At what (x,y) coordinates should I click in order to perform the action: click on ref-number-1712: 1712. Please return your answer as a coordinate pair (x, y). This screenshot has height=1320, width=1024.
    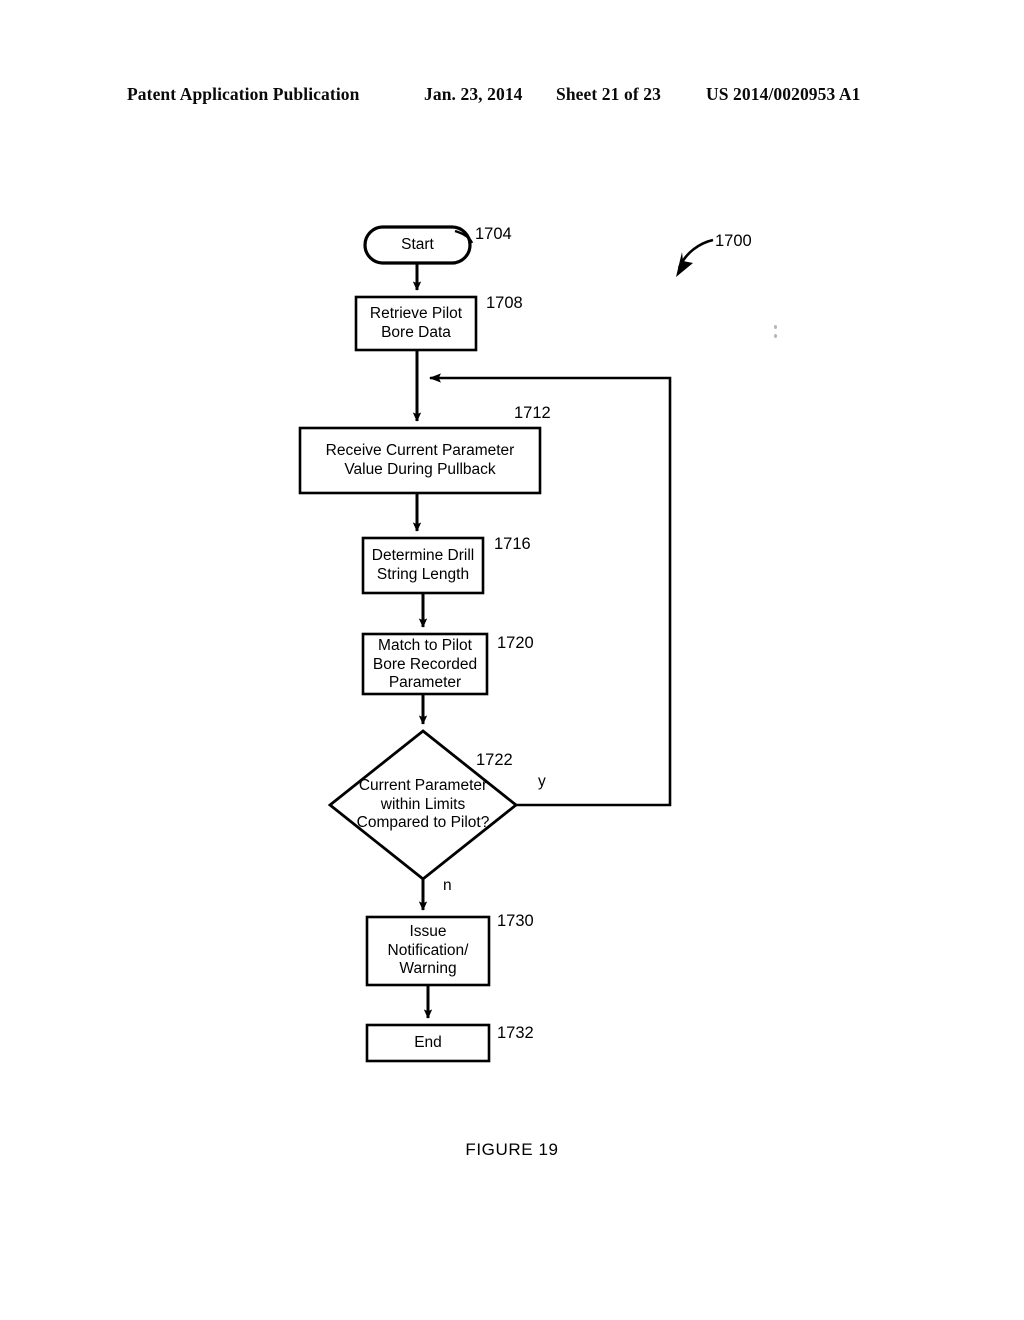
    Looking at the image, I should click on (532, 413).